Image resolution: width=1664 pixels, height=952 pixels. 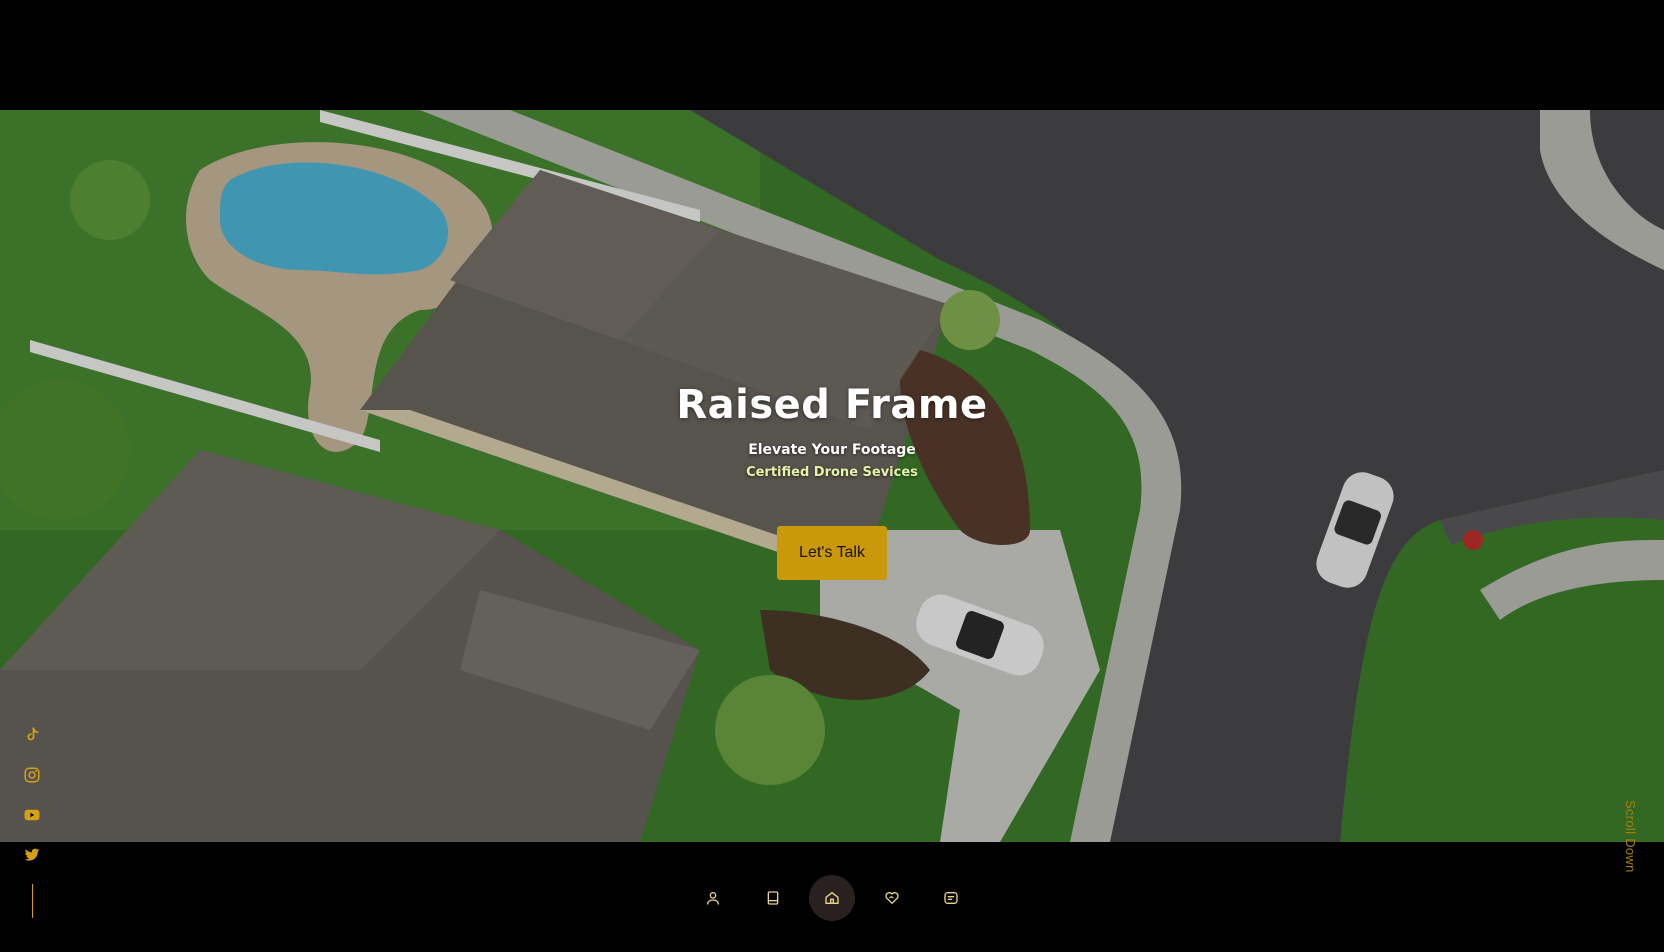 What do you see at coordinates (832, 405) in the screenshot?
I see `hero-title: Raised Frame` at bounding box center [832, 405].